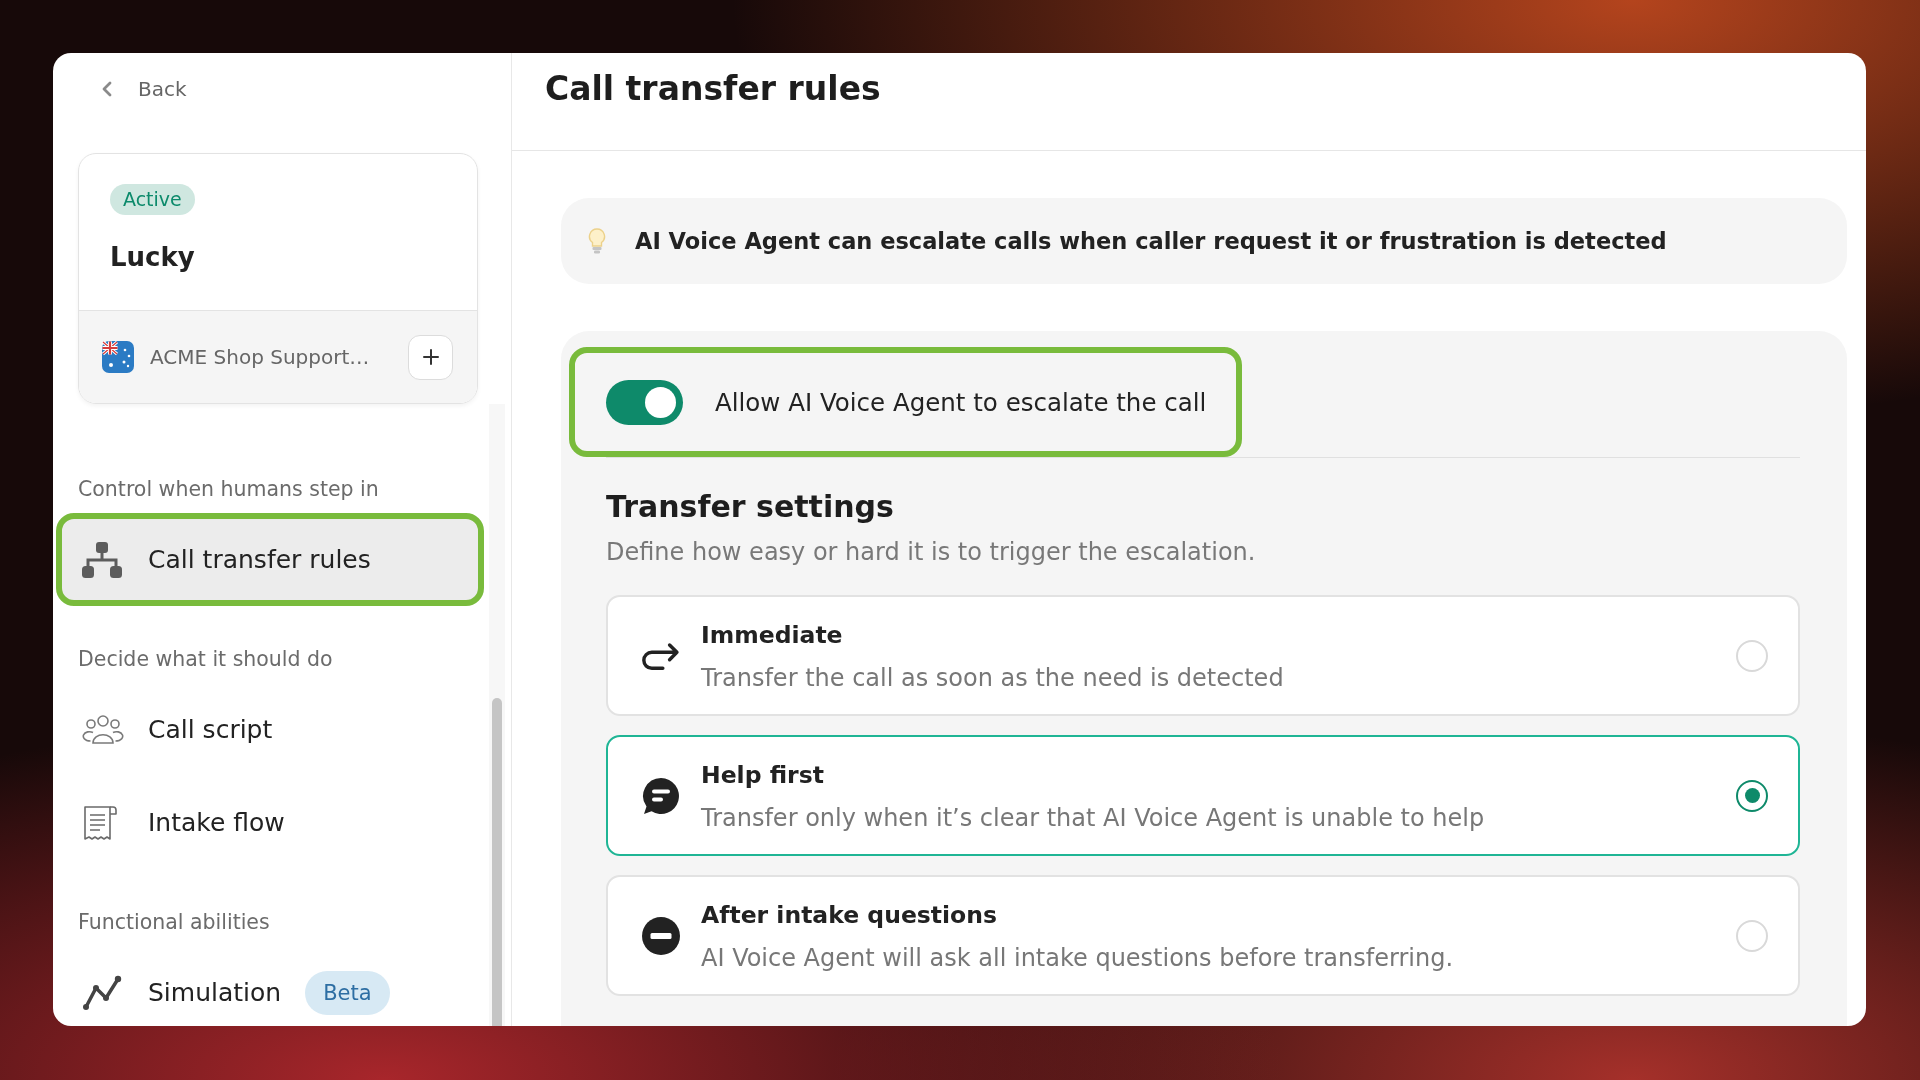 The image size is (1920, 1080). What do you see at coordinates (270, 559) in the screenshot?
I see `nav-item: Call transfer rules` at bounding box center [270, 559].